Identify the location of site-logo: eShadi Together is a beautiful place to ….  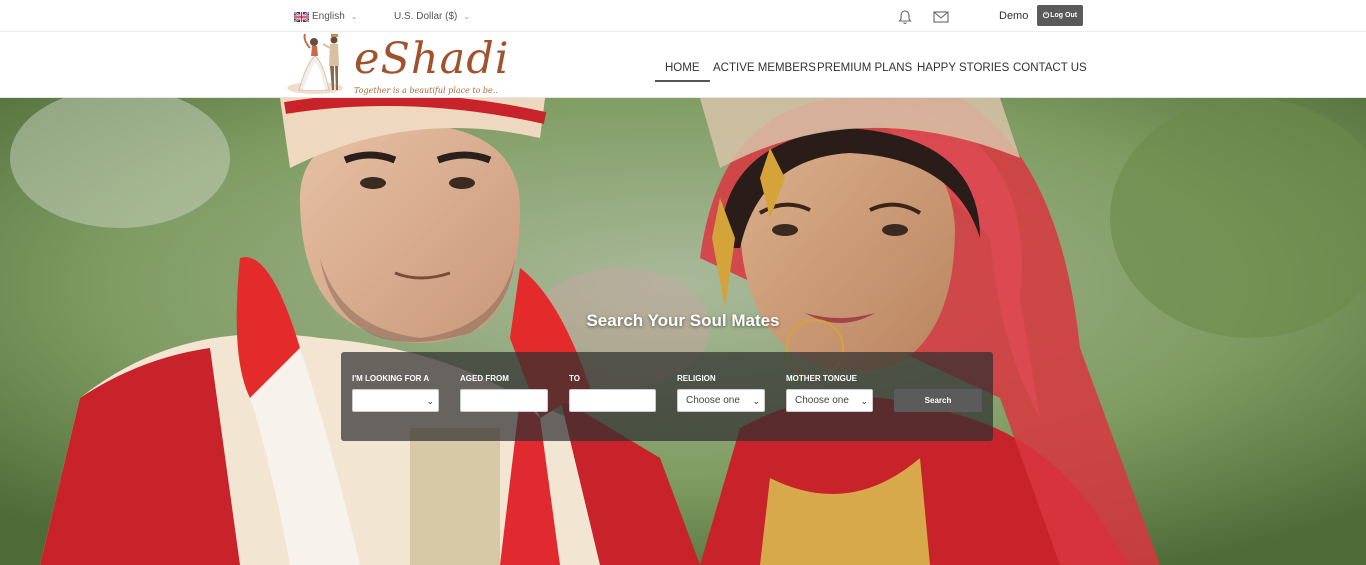
(397, 65).